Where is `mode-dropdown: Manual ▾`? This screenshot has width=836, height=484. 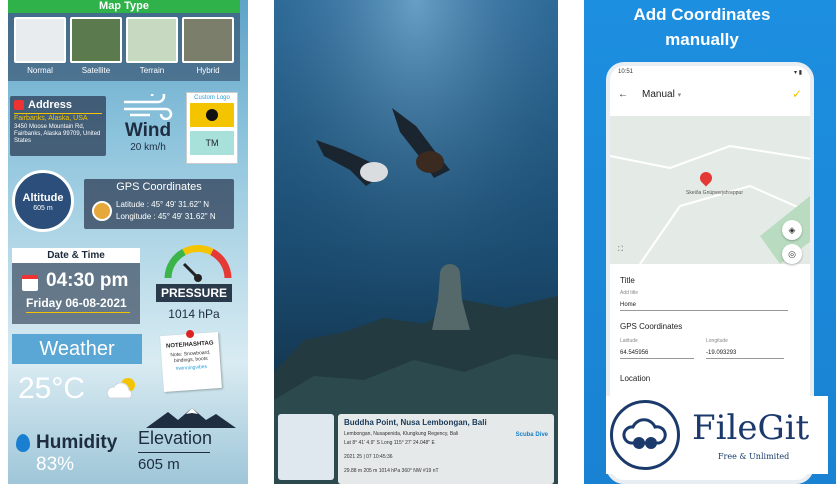
mode-dropdown: Manual ▾ is located at coordinates (661, 94).